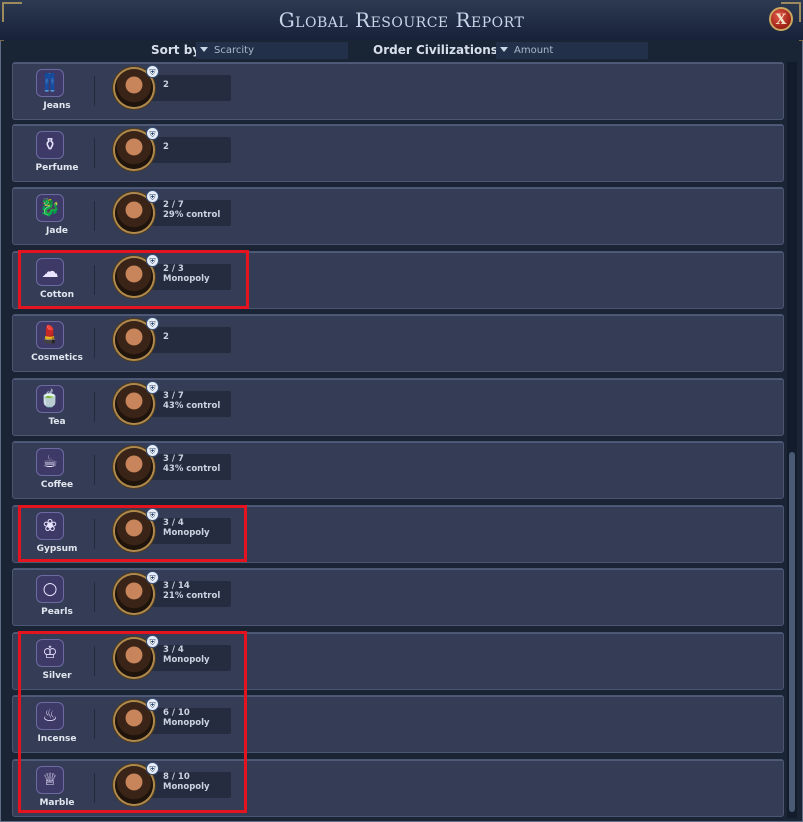  What do you see at coordinates (398, 407) in the screenshot?
I see `resource-row-tea: 🍵 Tea ⛨ 3 / 7 43% control` at bounding box center [398, 407].